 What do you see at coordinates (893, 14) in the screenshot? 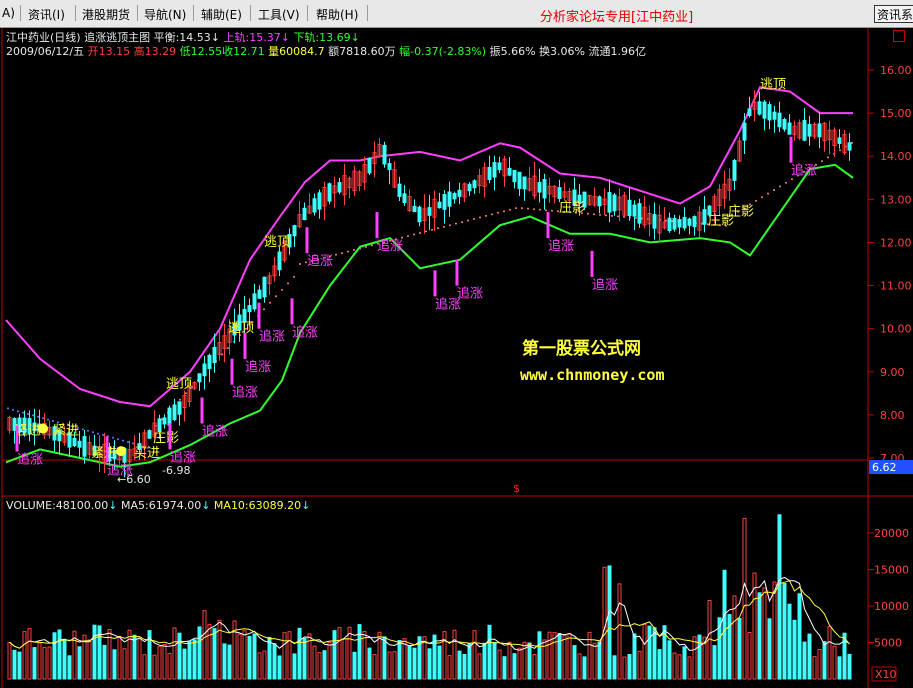
I see `info-button: 资讯系` at bounding box center [893, 14].